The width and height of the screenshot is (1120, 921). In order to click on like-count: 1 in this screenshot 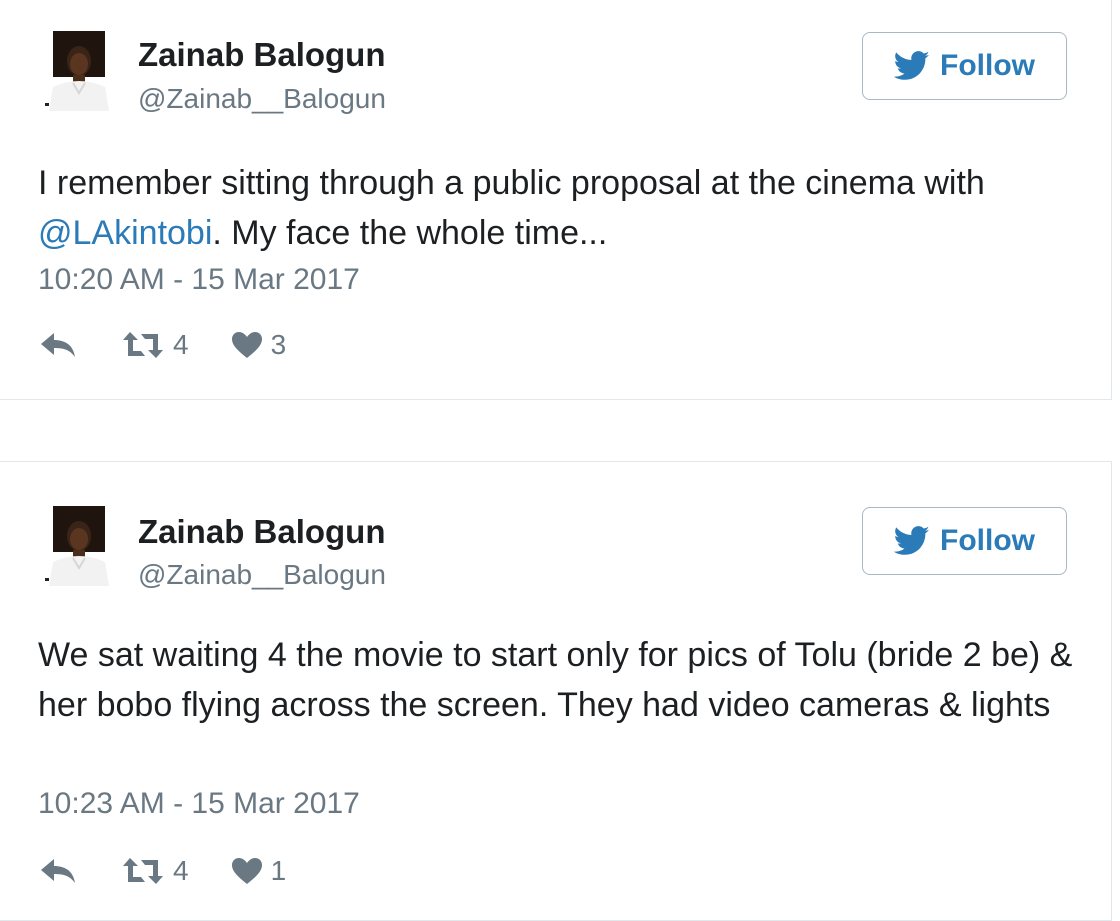, I will do `click(278, 870)`.